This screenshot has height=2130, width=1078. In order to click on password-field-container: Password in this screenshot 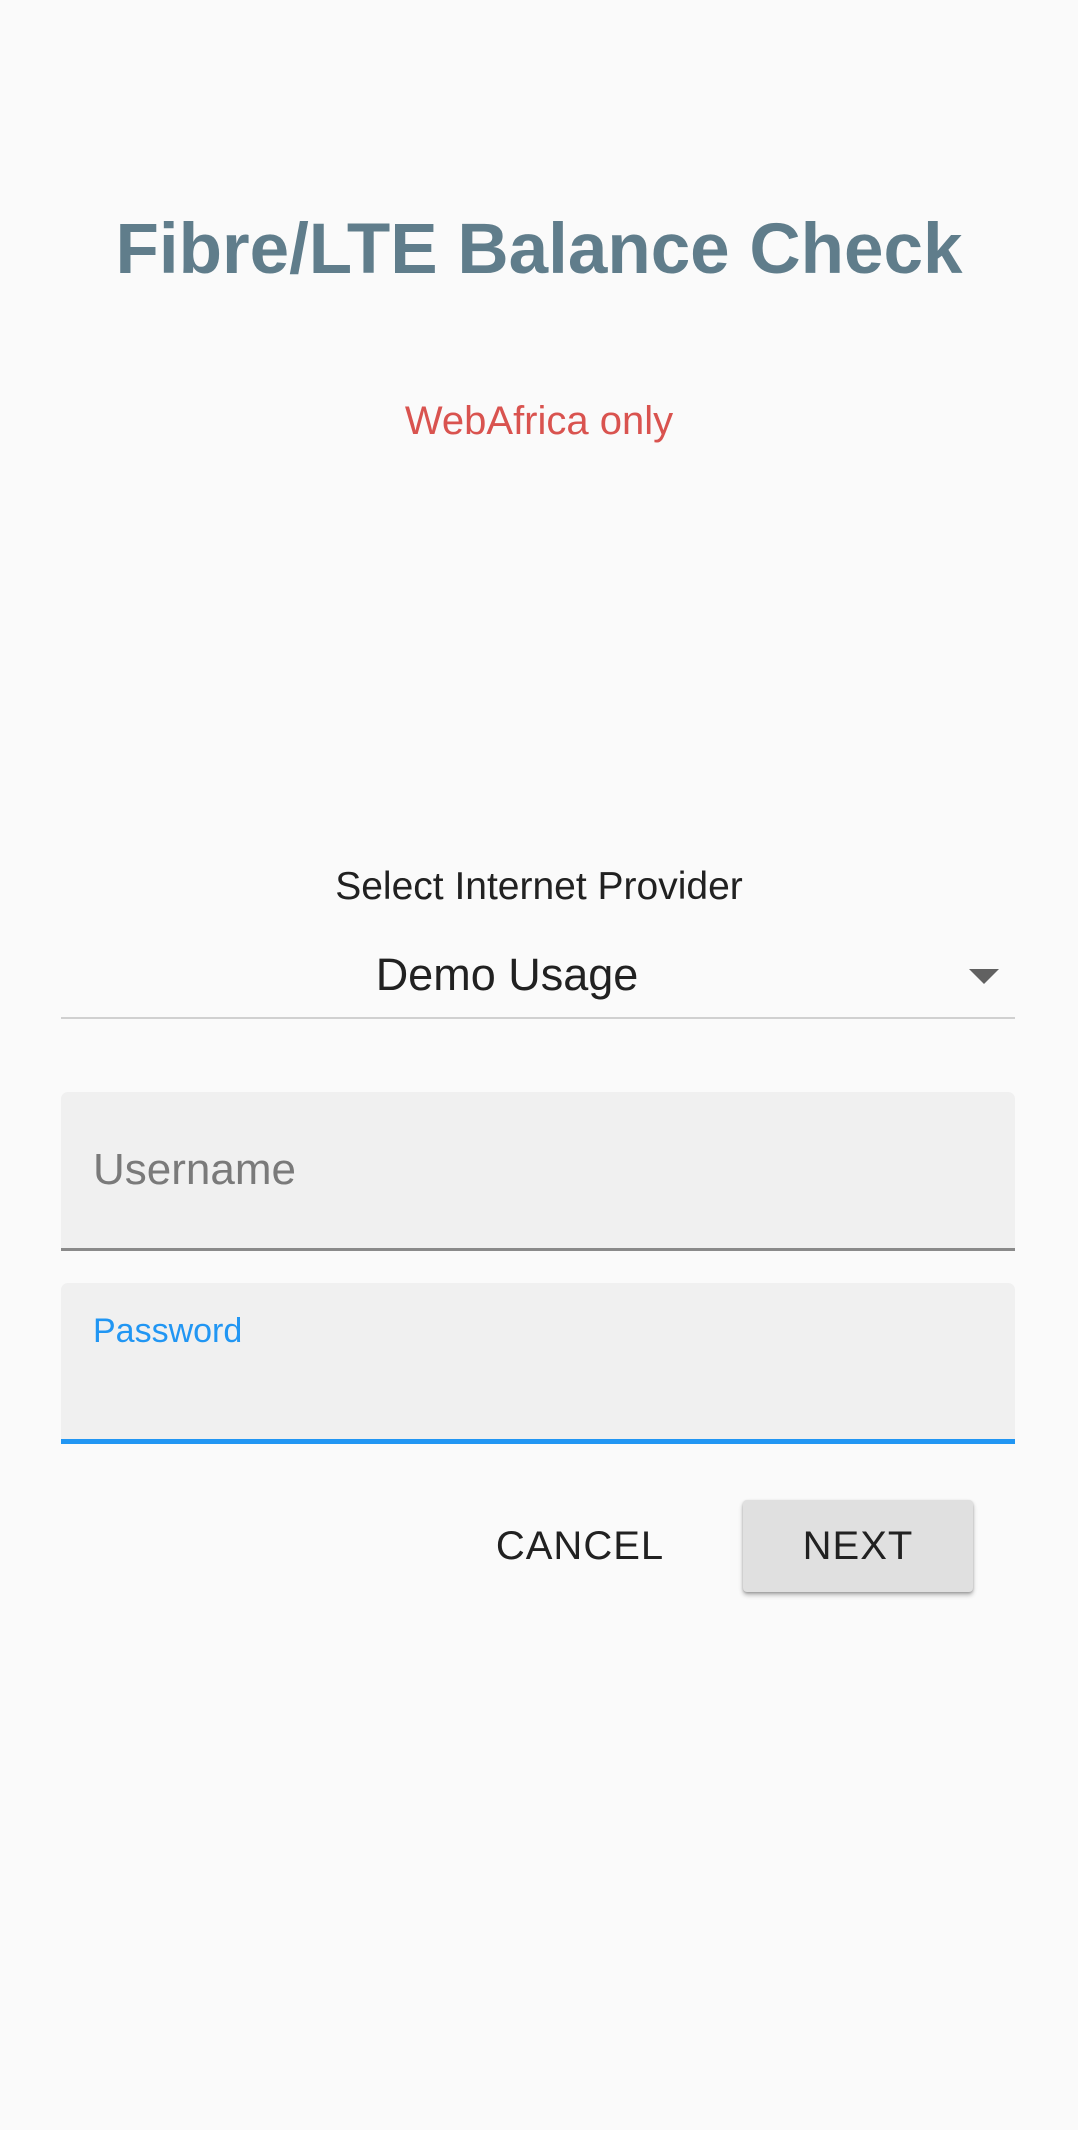, I will do `click(538, 1363)`.